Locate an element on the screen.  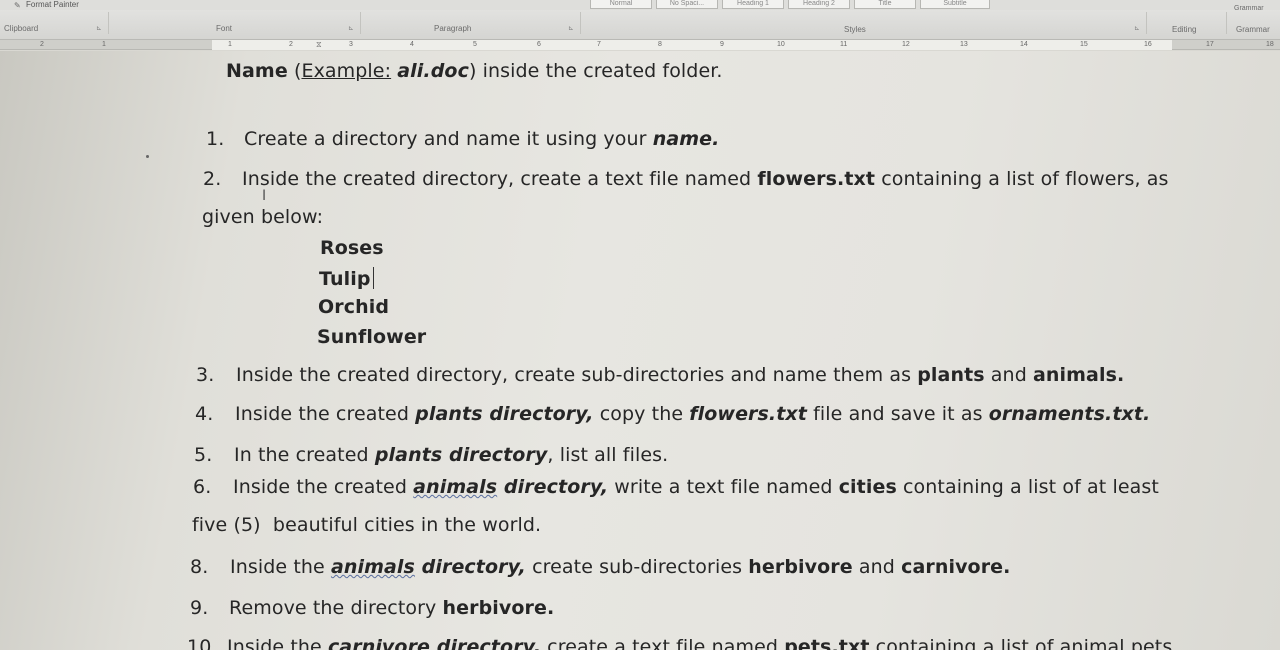
ruler-number: 5 is located at coordinates (475, 44).